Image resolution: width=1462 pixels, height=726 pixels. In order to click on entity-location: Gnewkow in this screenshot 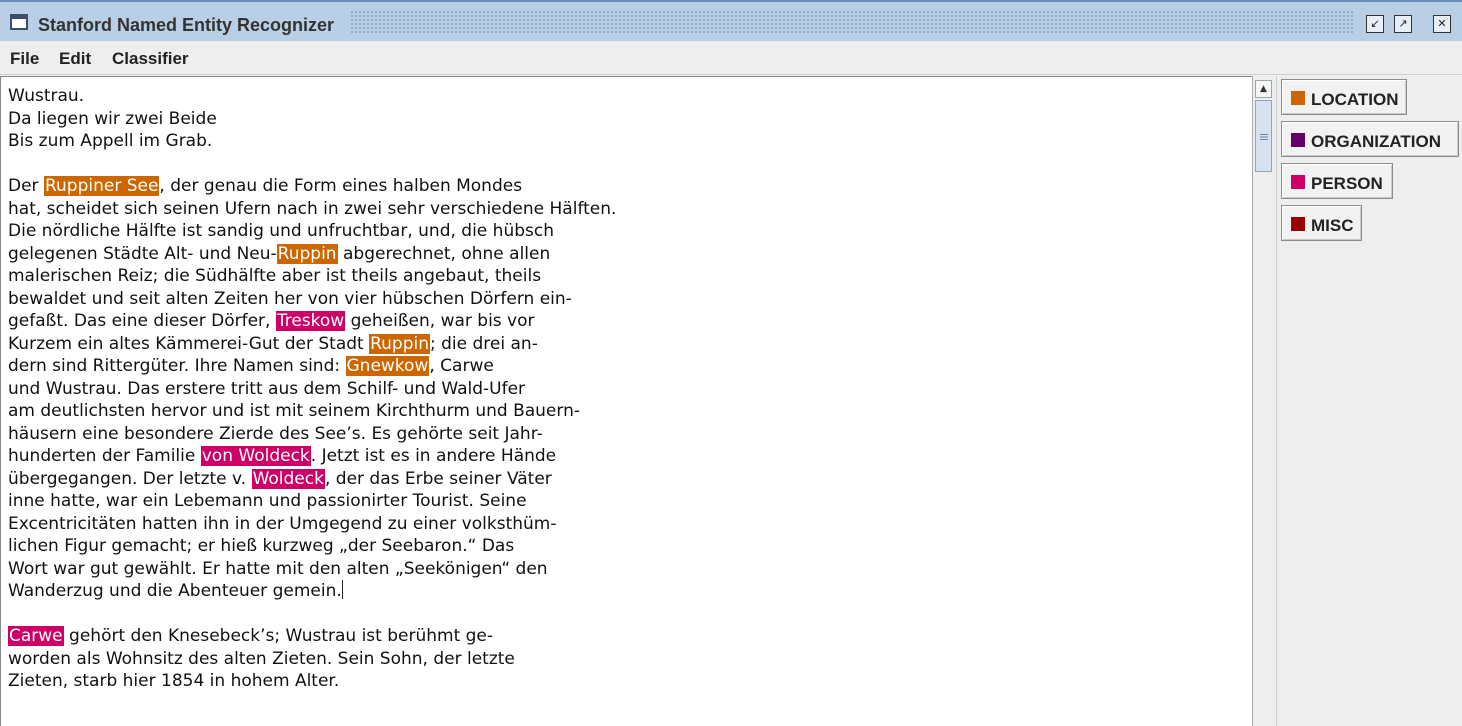, I will do `click(387, 366)`.